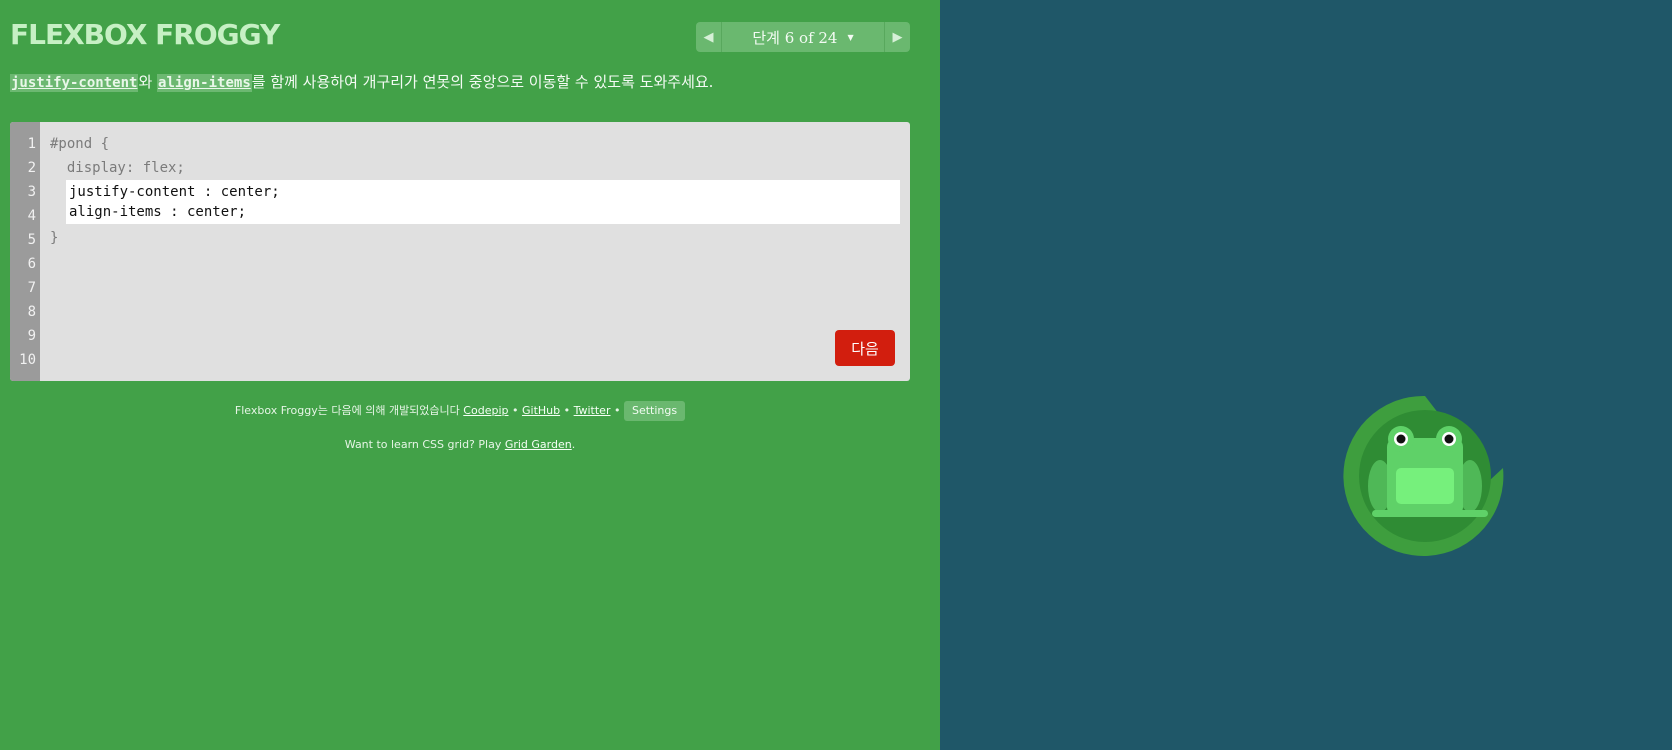 This screenshot has width=1672, height=750. Describe the element at coordinates (592, 410) in the screenshot. I see `twitter-link: Twitter` at that location.